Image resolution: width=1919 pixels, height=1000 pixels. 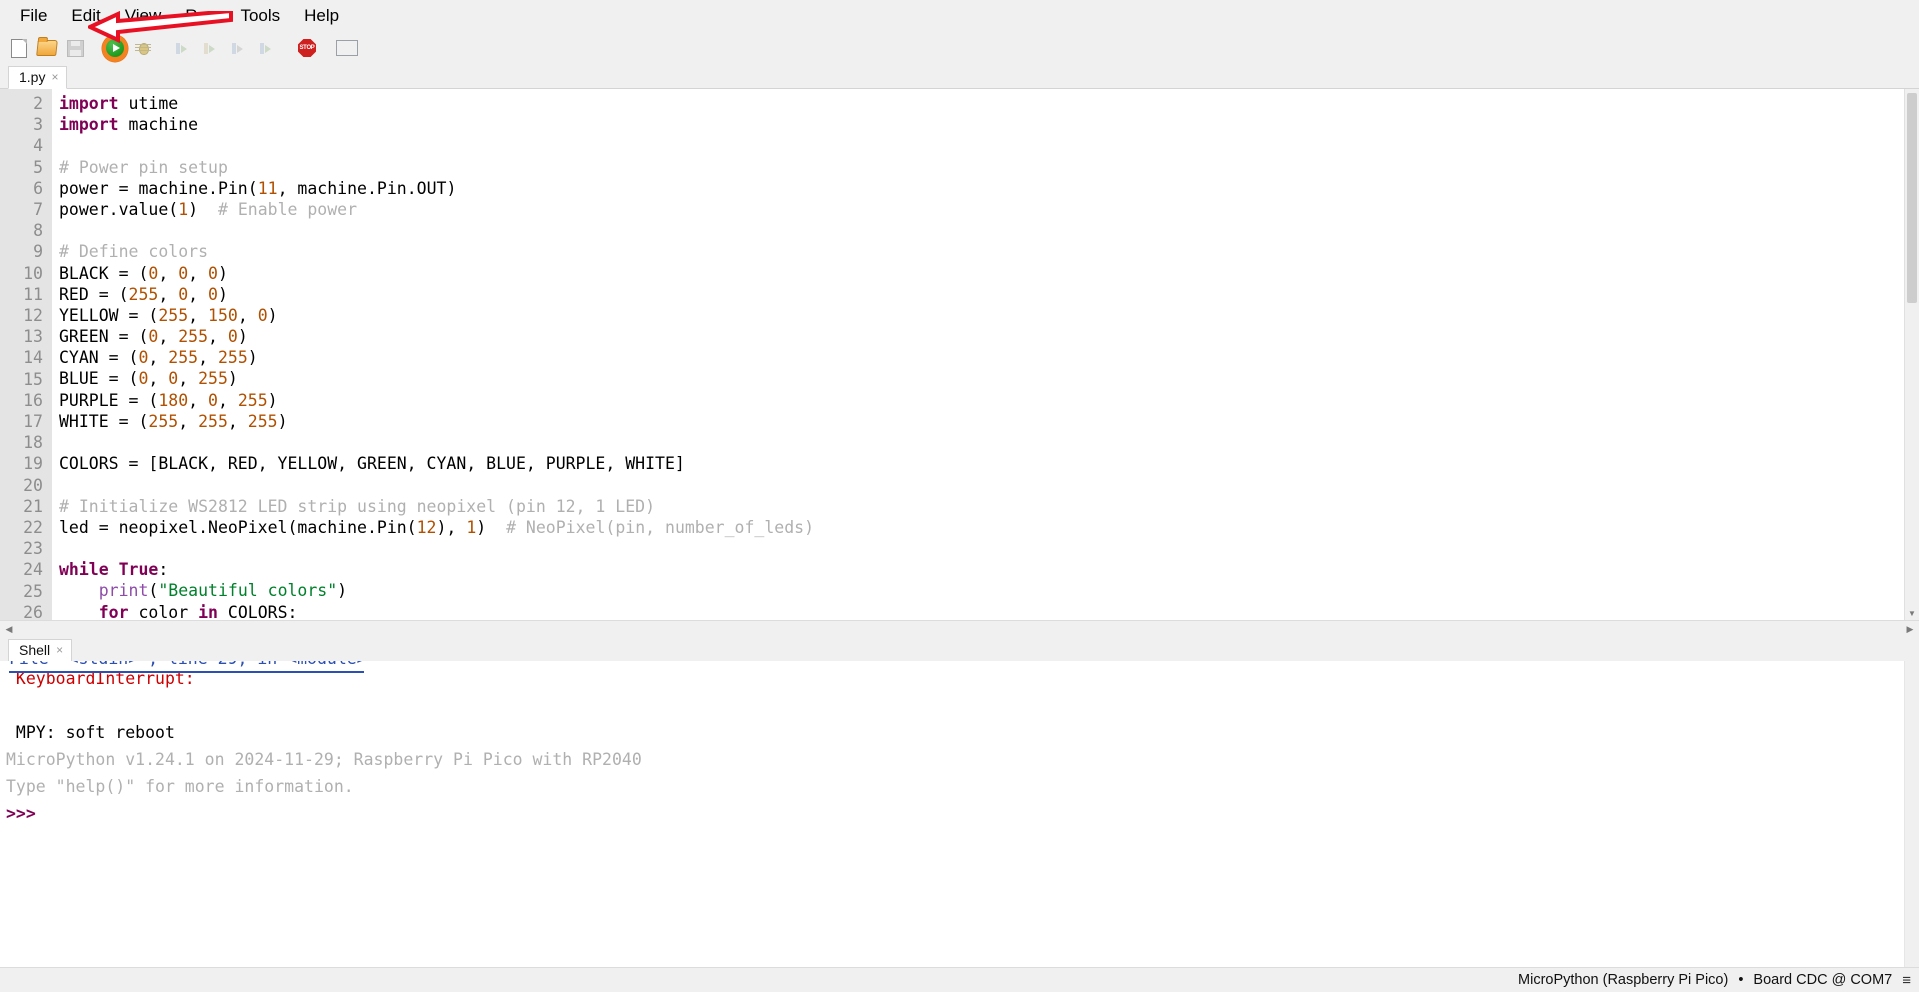 What do you see at coordinates (94, 294) in the screenshot?
I see `code-token: RED = (` at bounding box center [94, 294].